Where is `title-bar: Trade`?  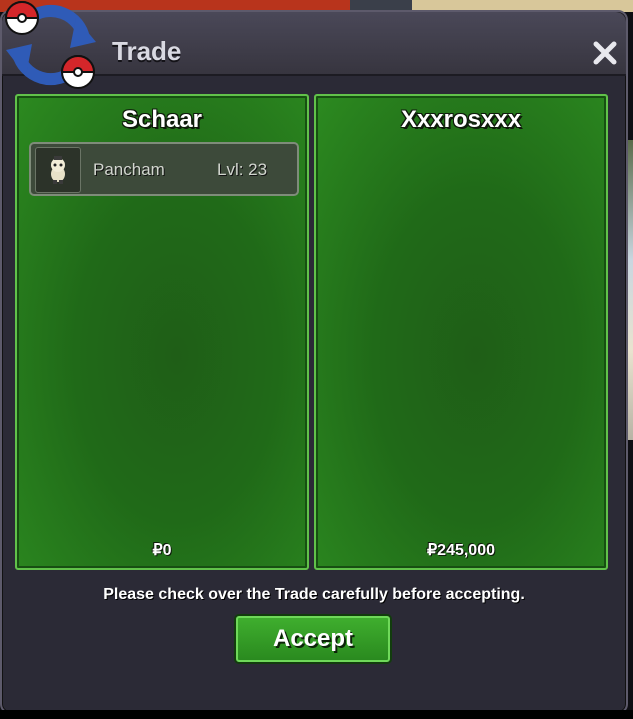 title-bar: Trade is located at coordinates (314, 45).